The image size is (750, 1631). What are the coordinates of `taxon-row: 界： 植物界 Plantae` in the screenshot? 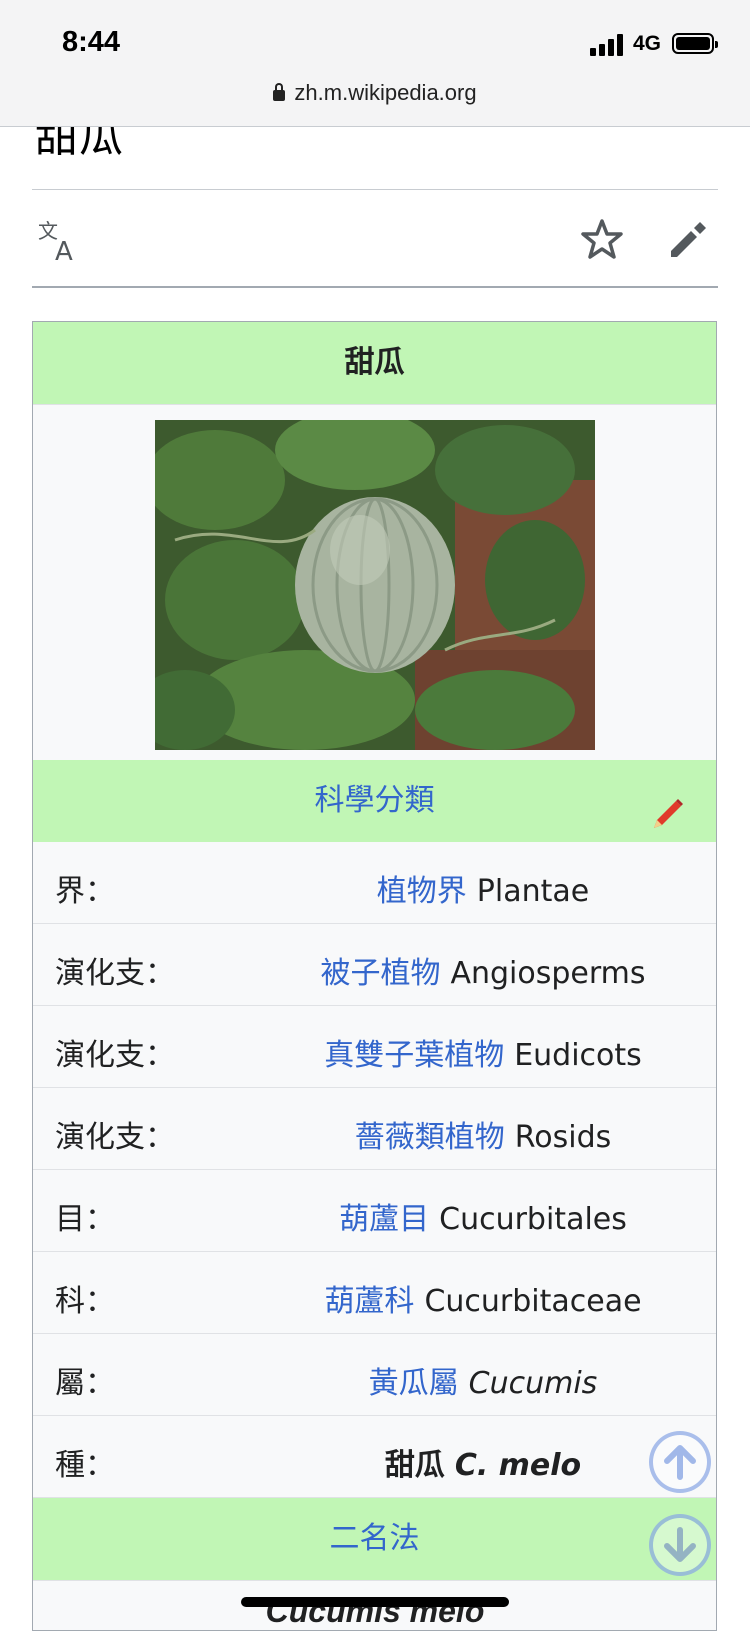 It's located at (374, 883).